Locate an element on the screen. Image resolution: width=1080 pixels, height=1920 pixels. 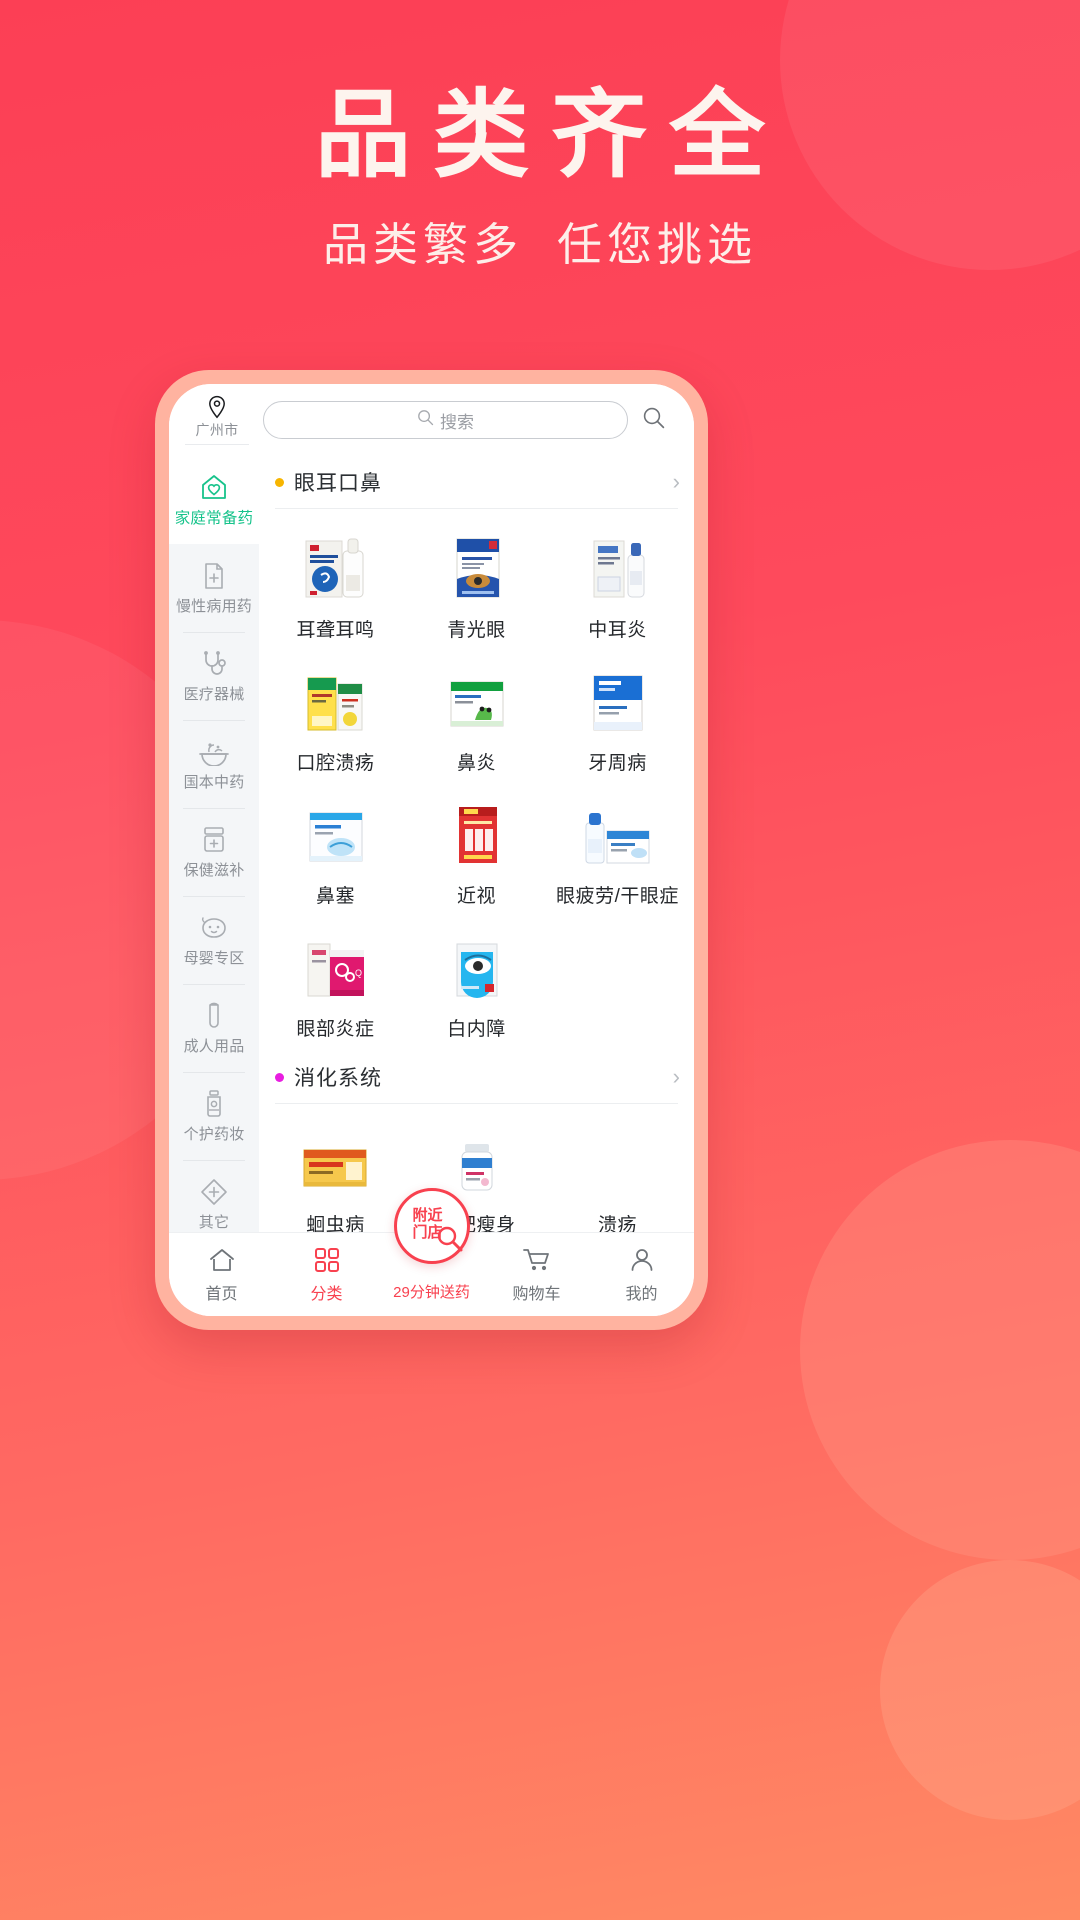
tab-cart: 购物车 is located at coordinates (536, 1274).